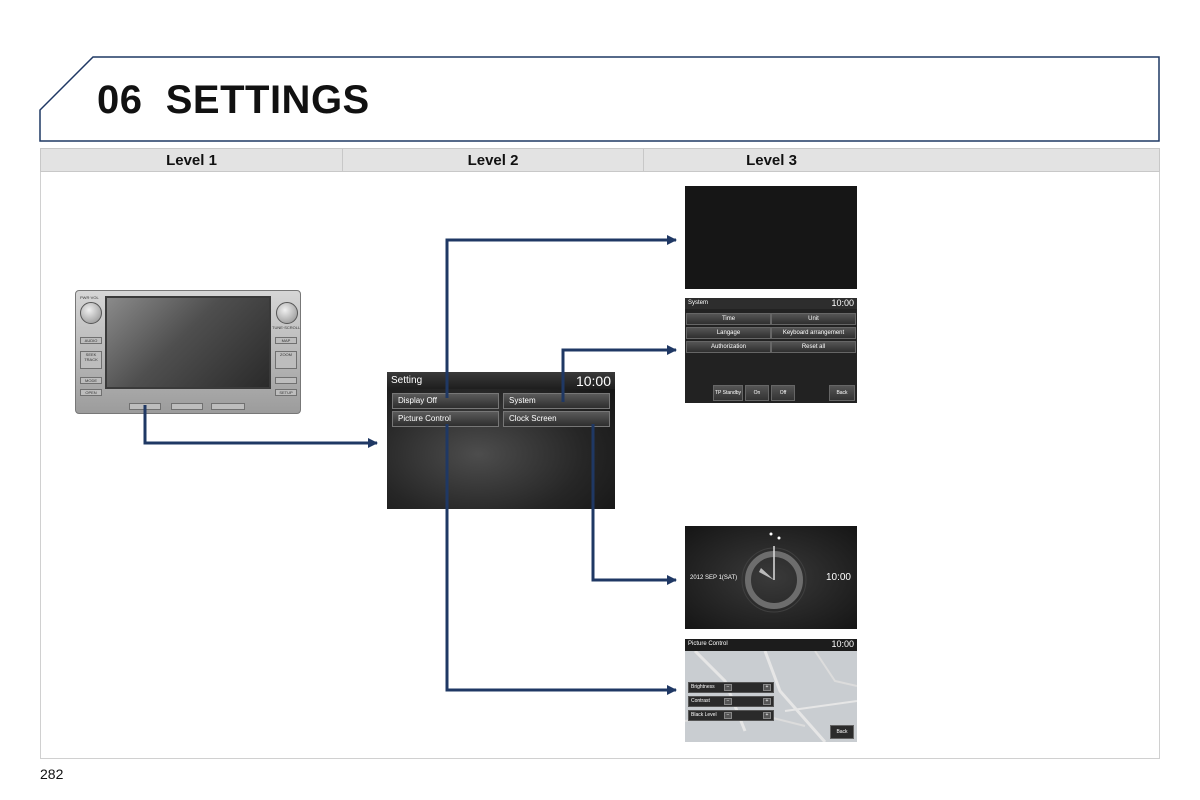 Image resolution: width=1200 pixels, height=800 pixels. Describe the element at coordinates (728, 701) in the screenshot. I see `contrast-minus-button: −` at that location.